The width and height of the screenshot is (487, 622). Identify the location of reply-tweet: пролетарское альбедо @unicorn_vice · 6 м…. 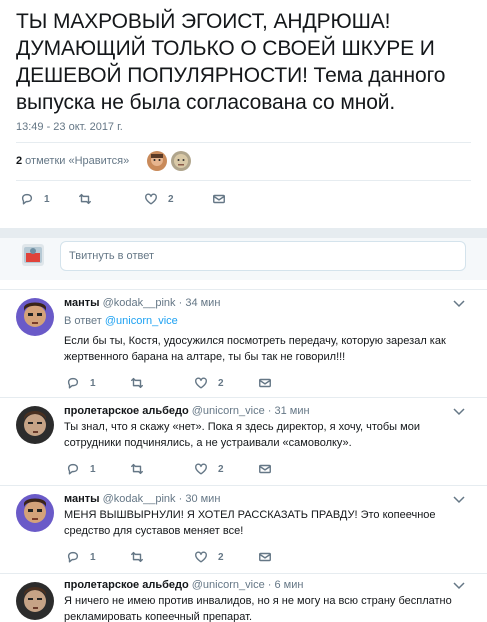
(243, 597).